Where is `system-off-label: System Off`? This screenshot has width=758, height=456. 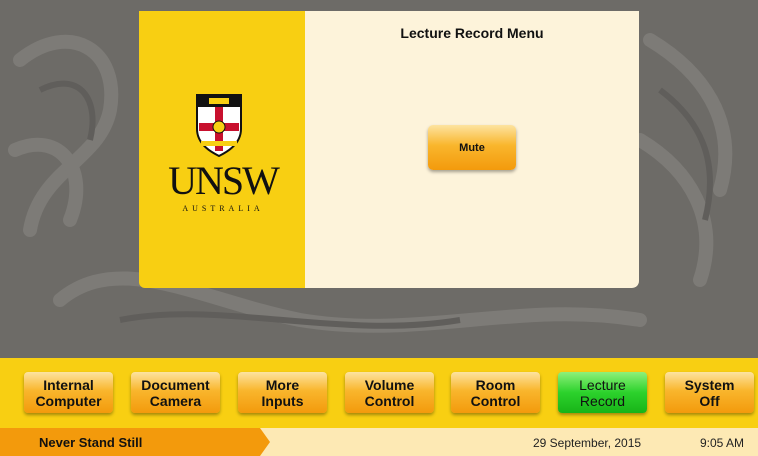
system-off-label: System Off is located at coordinates (709, 392).